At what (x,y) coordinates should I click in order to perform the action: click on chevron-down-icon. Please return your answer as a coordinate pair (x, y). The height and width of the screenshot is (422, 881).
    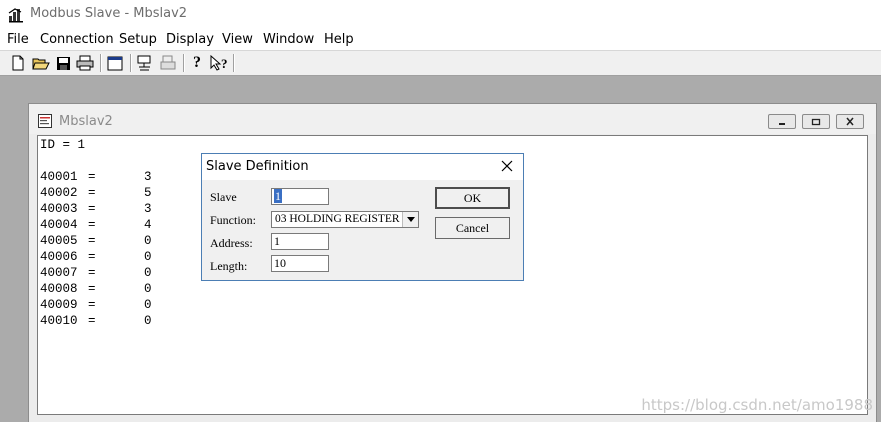
    Looking at the image, I should click on (410, 219).